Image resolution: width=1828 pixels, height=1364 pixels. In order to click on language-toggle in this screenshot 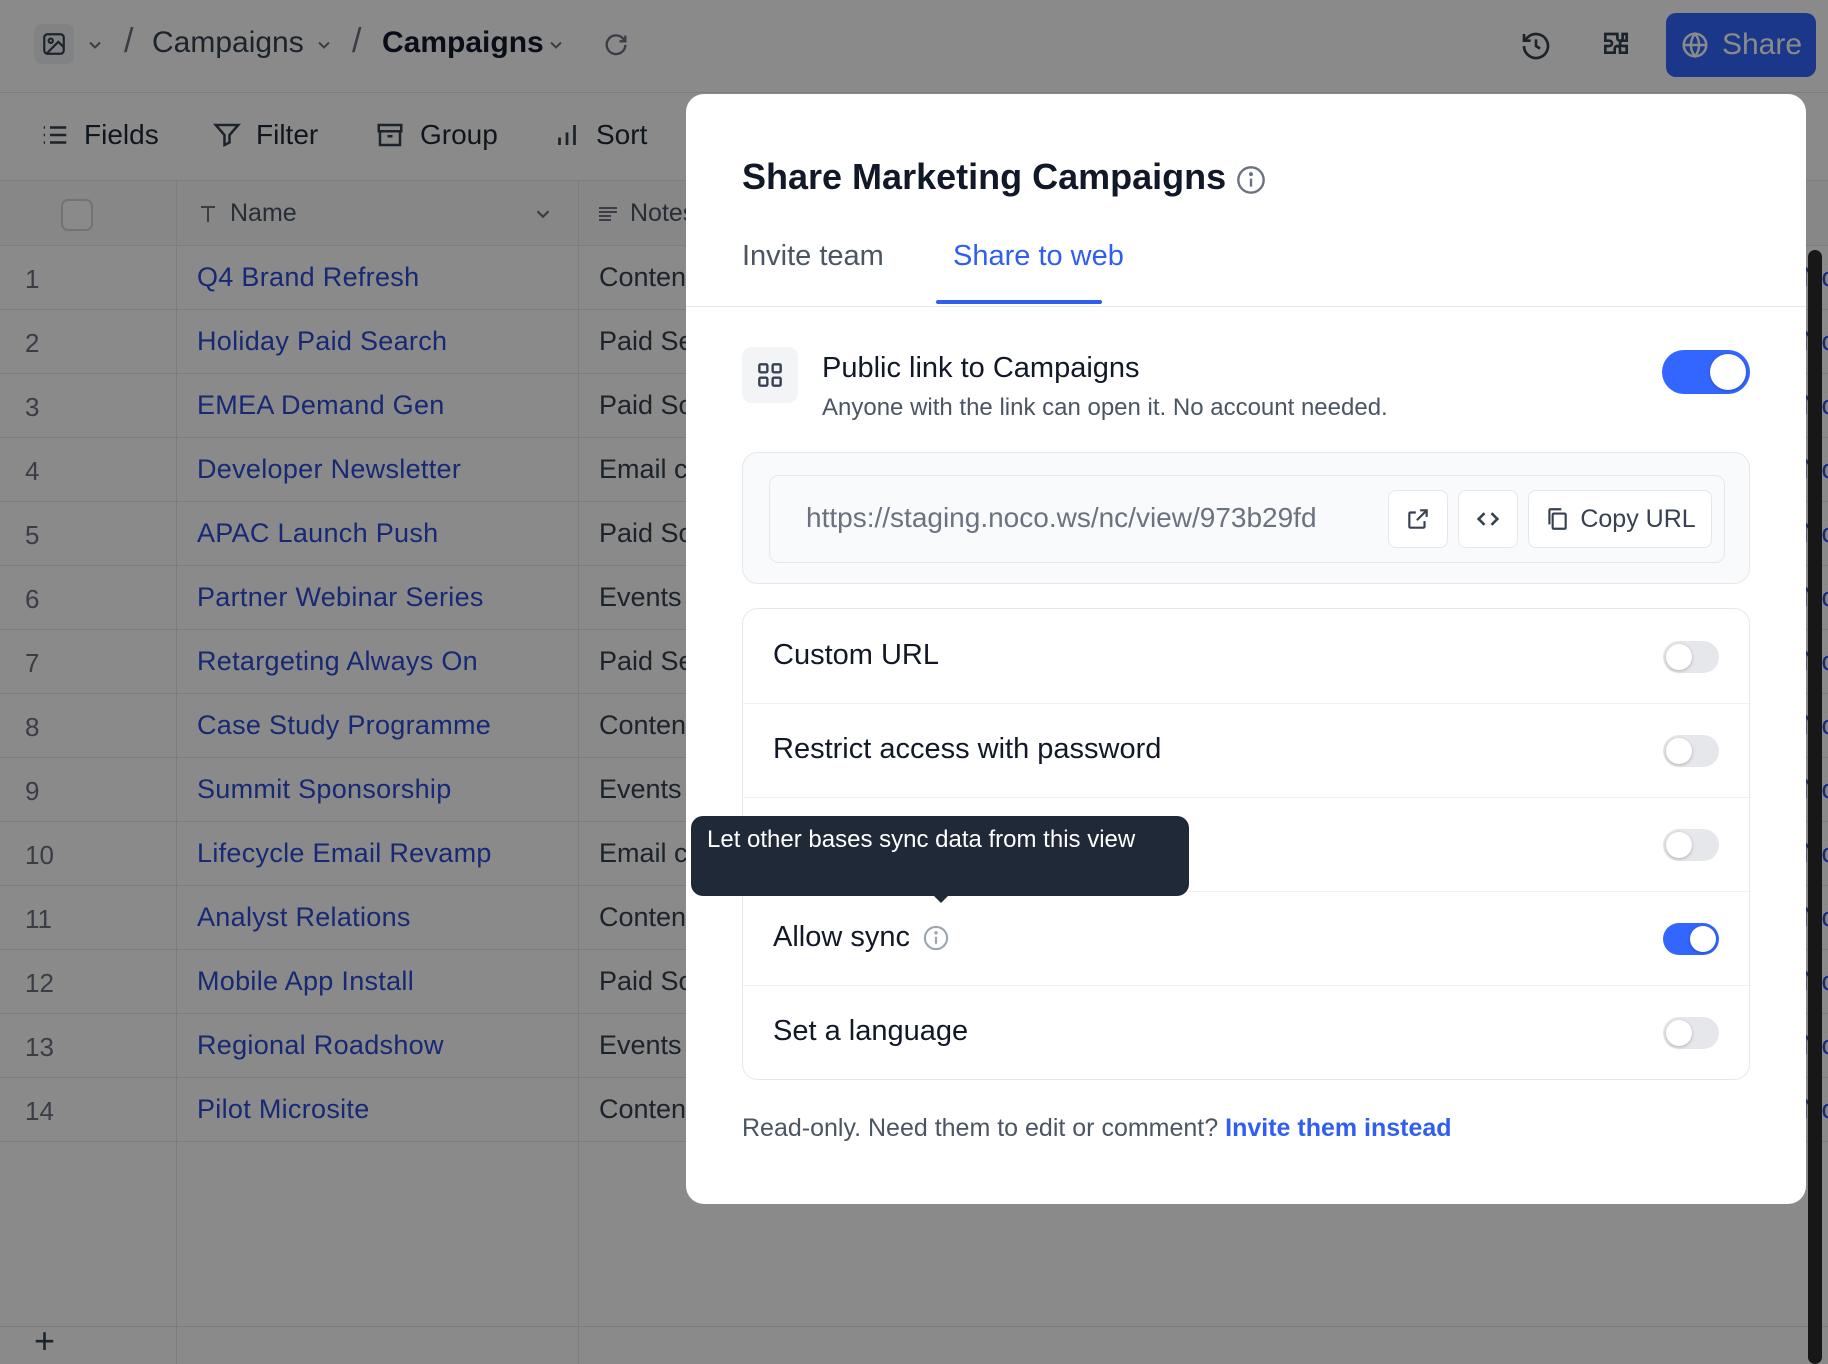, I will do `click(1691, 1033)`.